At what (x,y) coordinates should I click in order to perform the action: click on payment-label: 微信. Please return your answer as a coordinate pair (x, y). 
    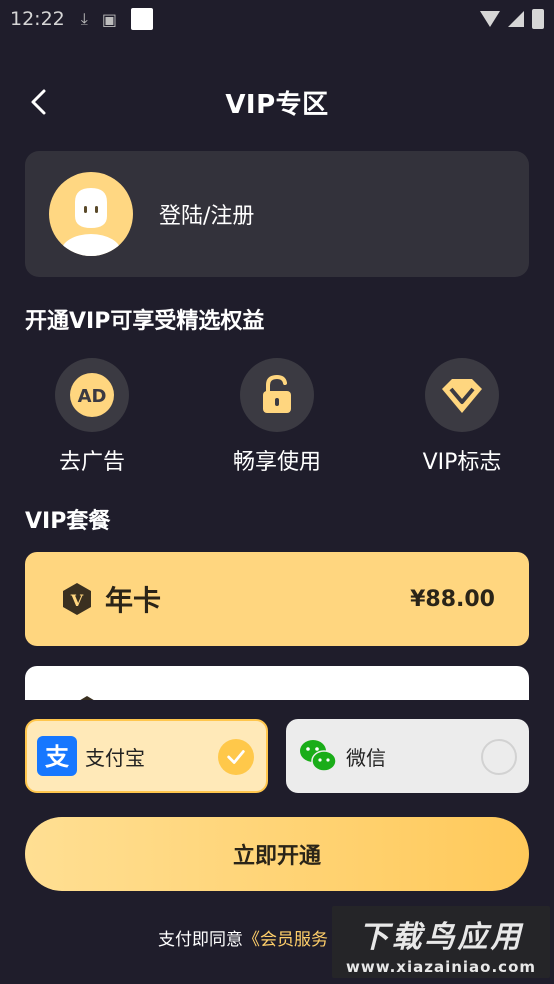
    Looking at the image, I should click on (366, 757).